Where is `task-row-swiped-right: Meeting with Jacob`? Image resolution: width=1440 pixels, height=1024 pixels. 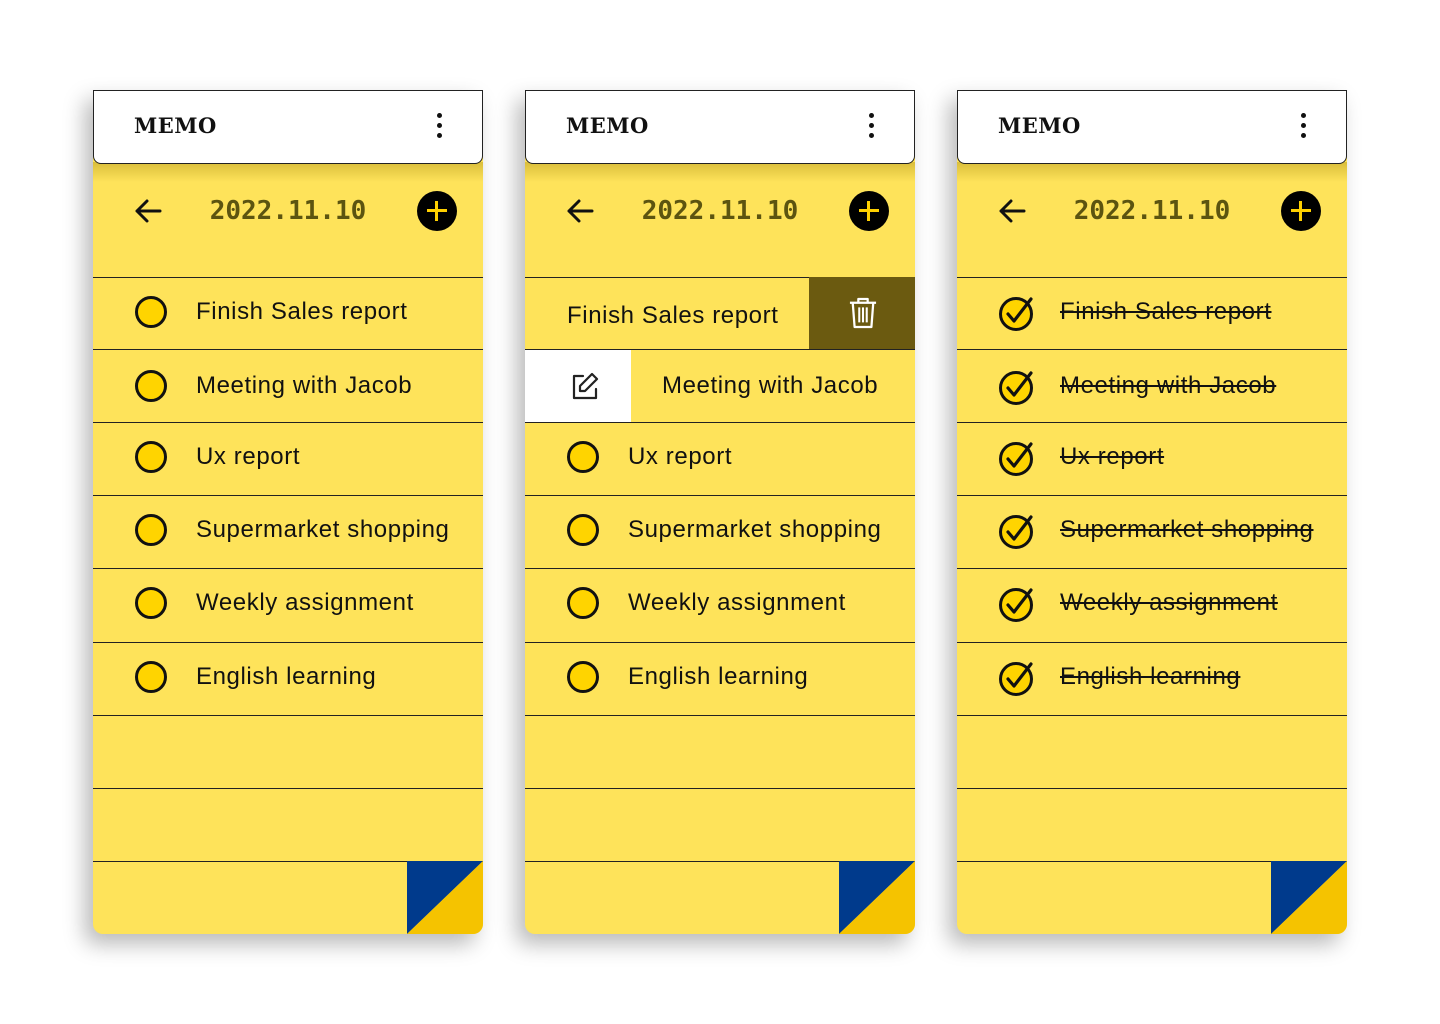
task-row-swiped-right: Meeting with Jacob is located at coordinates (720, 388).